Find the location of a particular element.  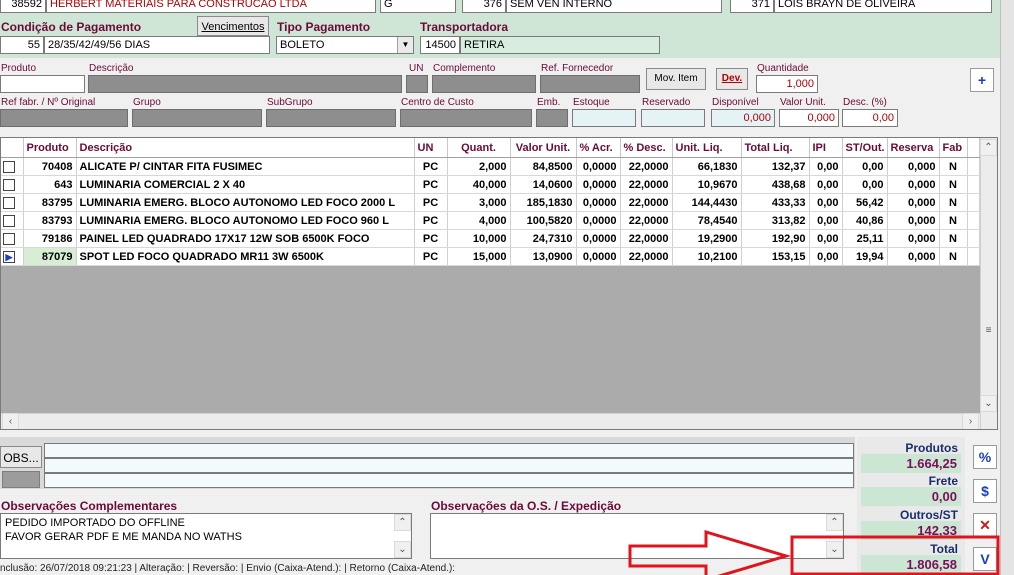

annotation-highlight-box is located at coordinates (895, 555).